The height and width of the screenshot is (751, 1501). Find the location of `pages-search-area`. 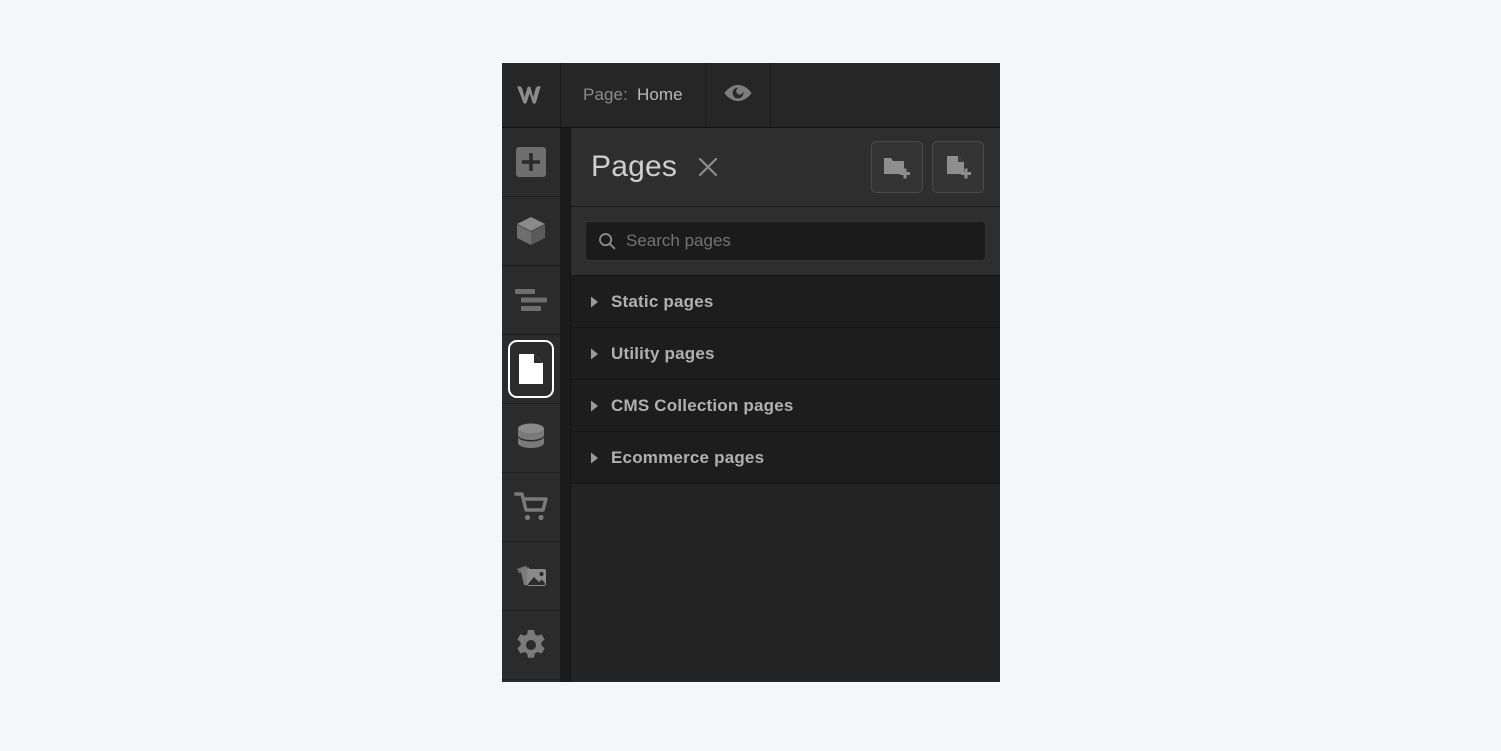

pages-search-area is located at coordinates (785, 241).